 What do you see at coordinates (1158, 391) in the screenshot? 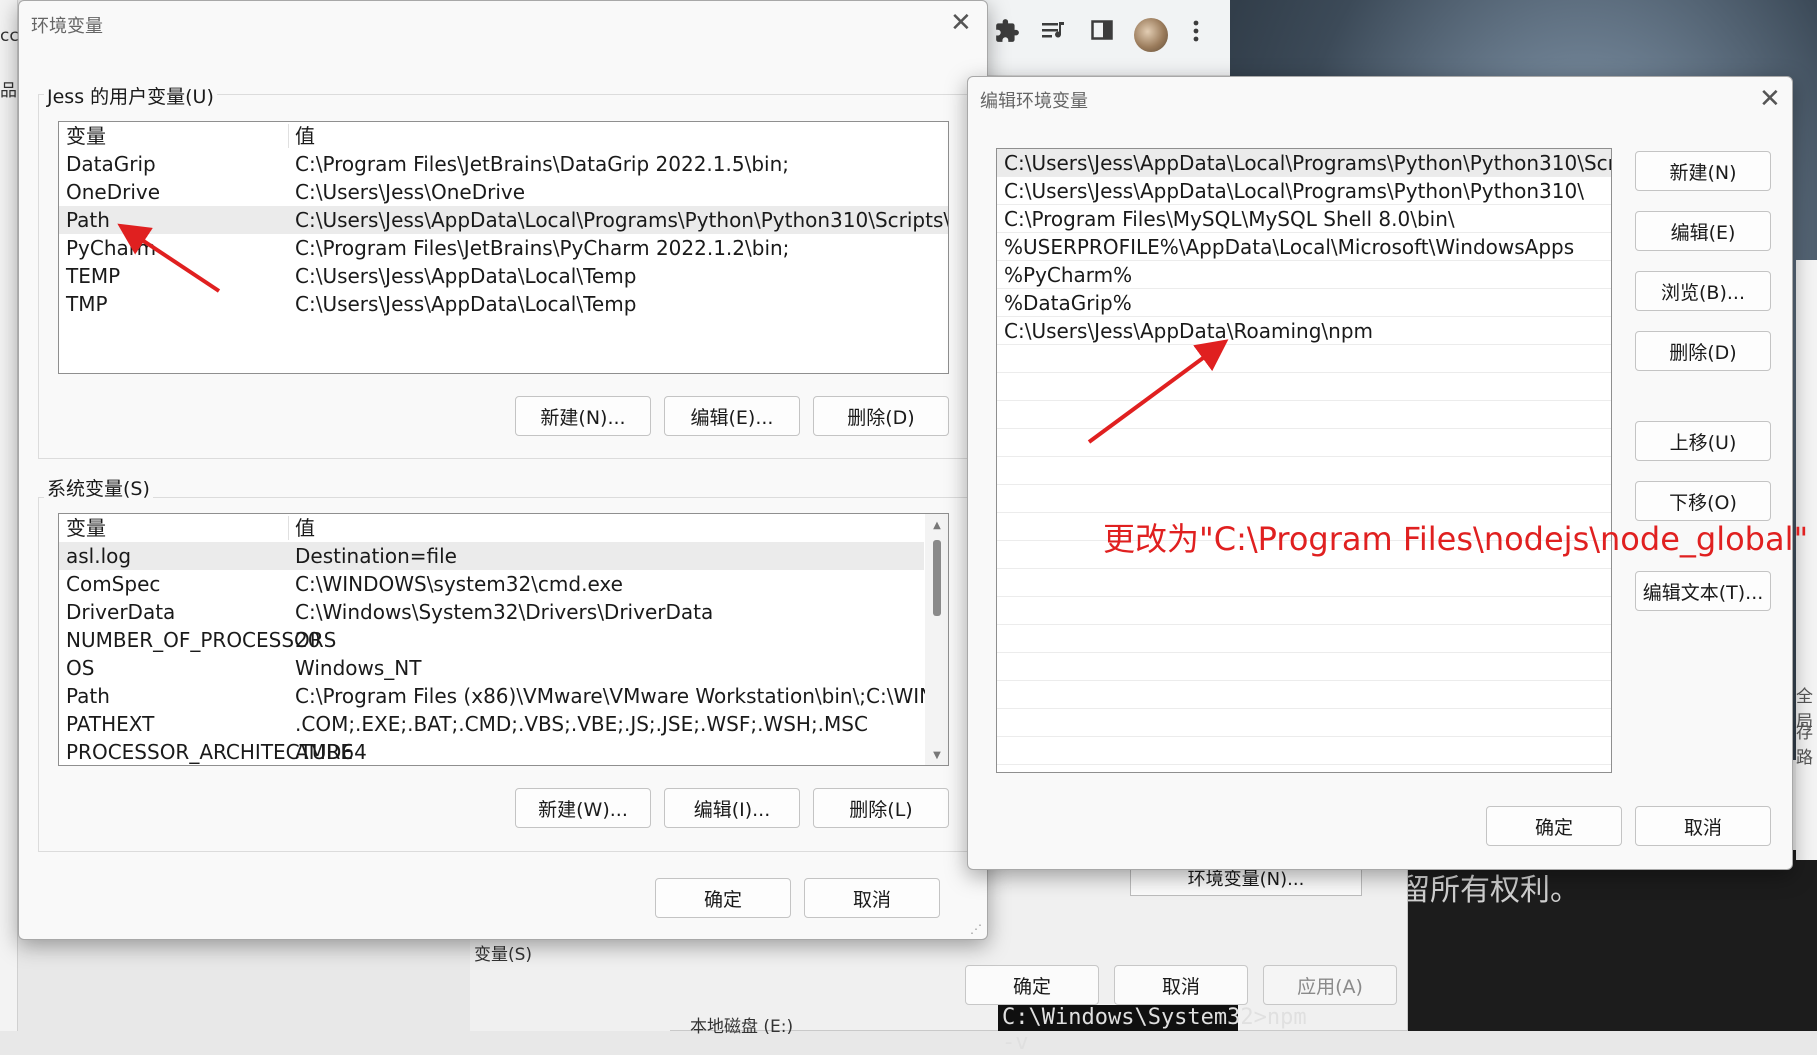
I see `arrow-to-npm-entry` at bounding box center [1158, 391].